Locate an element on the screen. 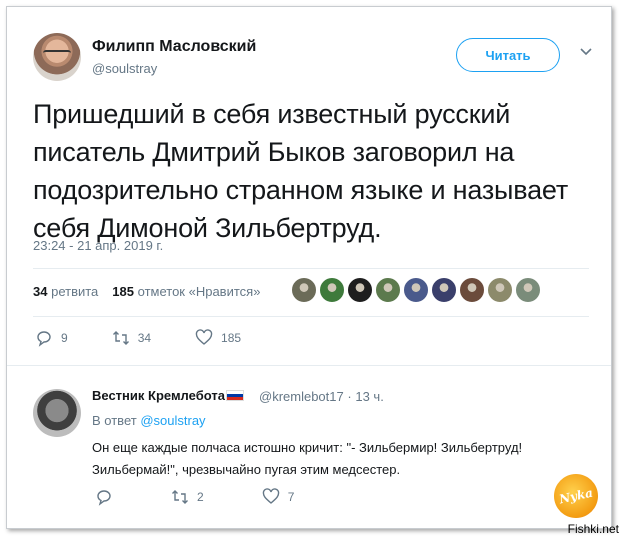 Image resolution: width=621 pixels, height=537 pixels. in-reply-handle-link: @soulstray is located at coordinates (172, 420).